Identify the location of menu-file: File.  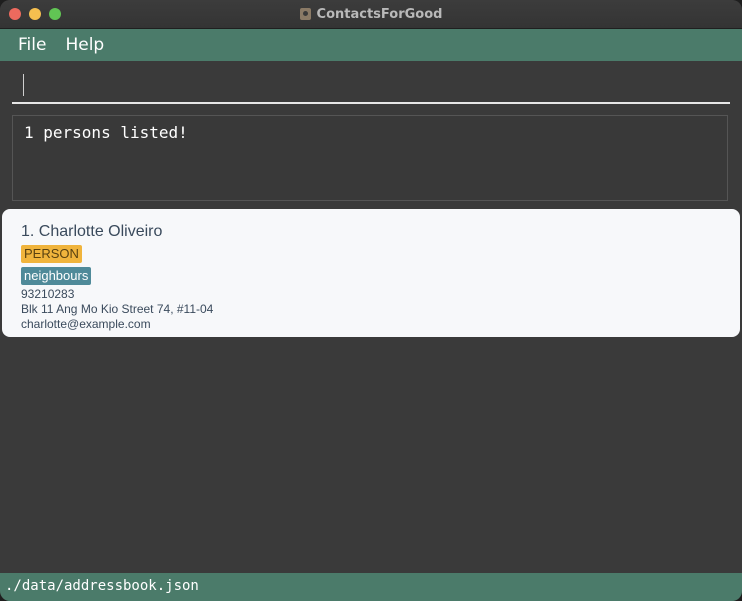
(32, 45).